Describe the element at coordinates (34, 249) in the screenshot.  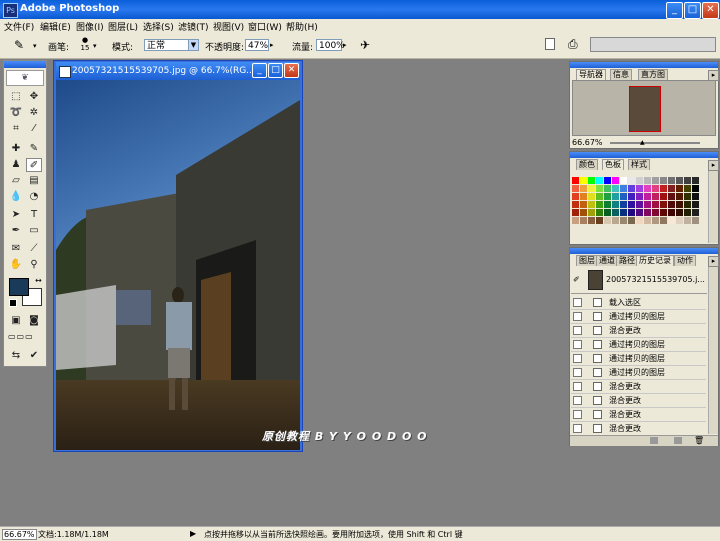
I see `eyedropper-tool-icon: ⟋` at that location.